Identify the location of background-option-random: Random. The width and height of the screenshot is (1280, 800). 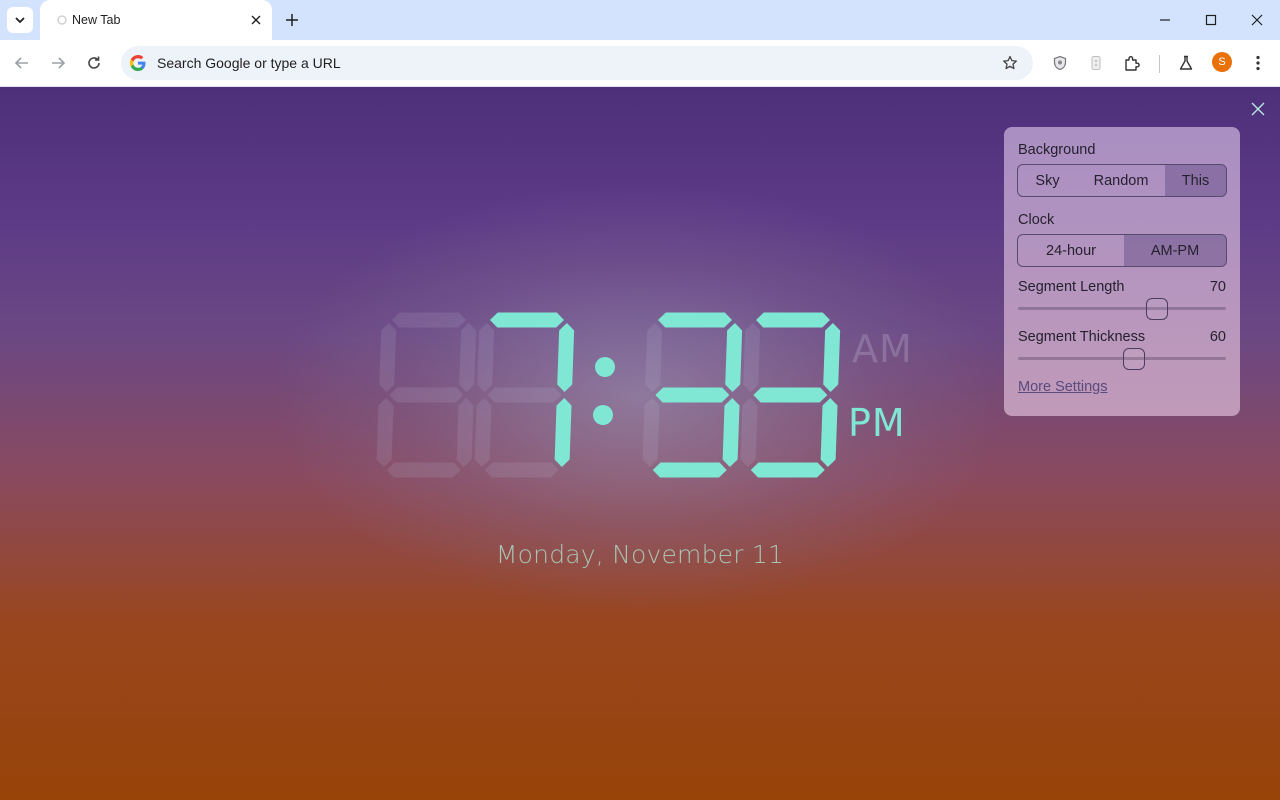
(1121, 180).